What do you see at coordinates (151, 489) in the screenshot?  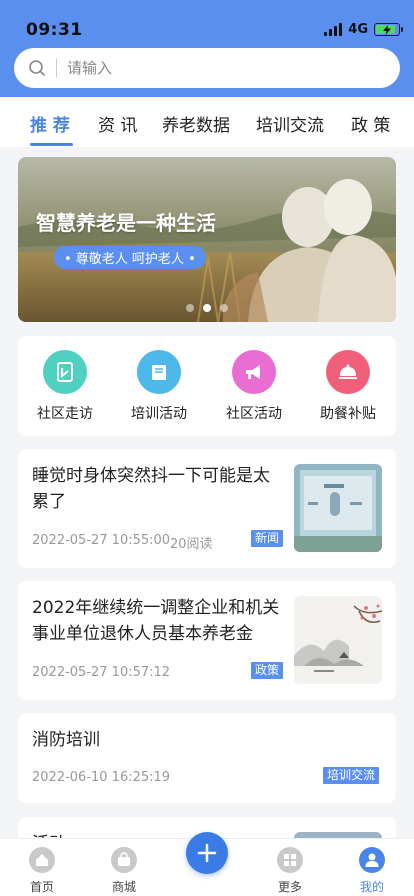 I see `news-title: 睡觉时身体突然抖一下可能是太累了` at bounding box center [151, 489].